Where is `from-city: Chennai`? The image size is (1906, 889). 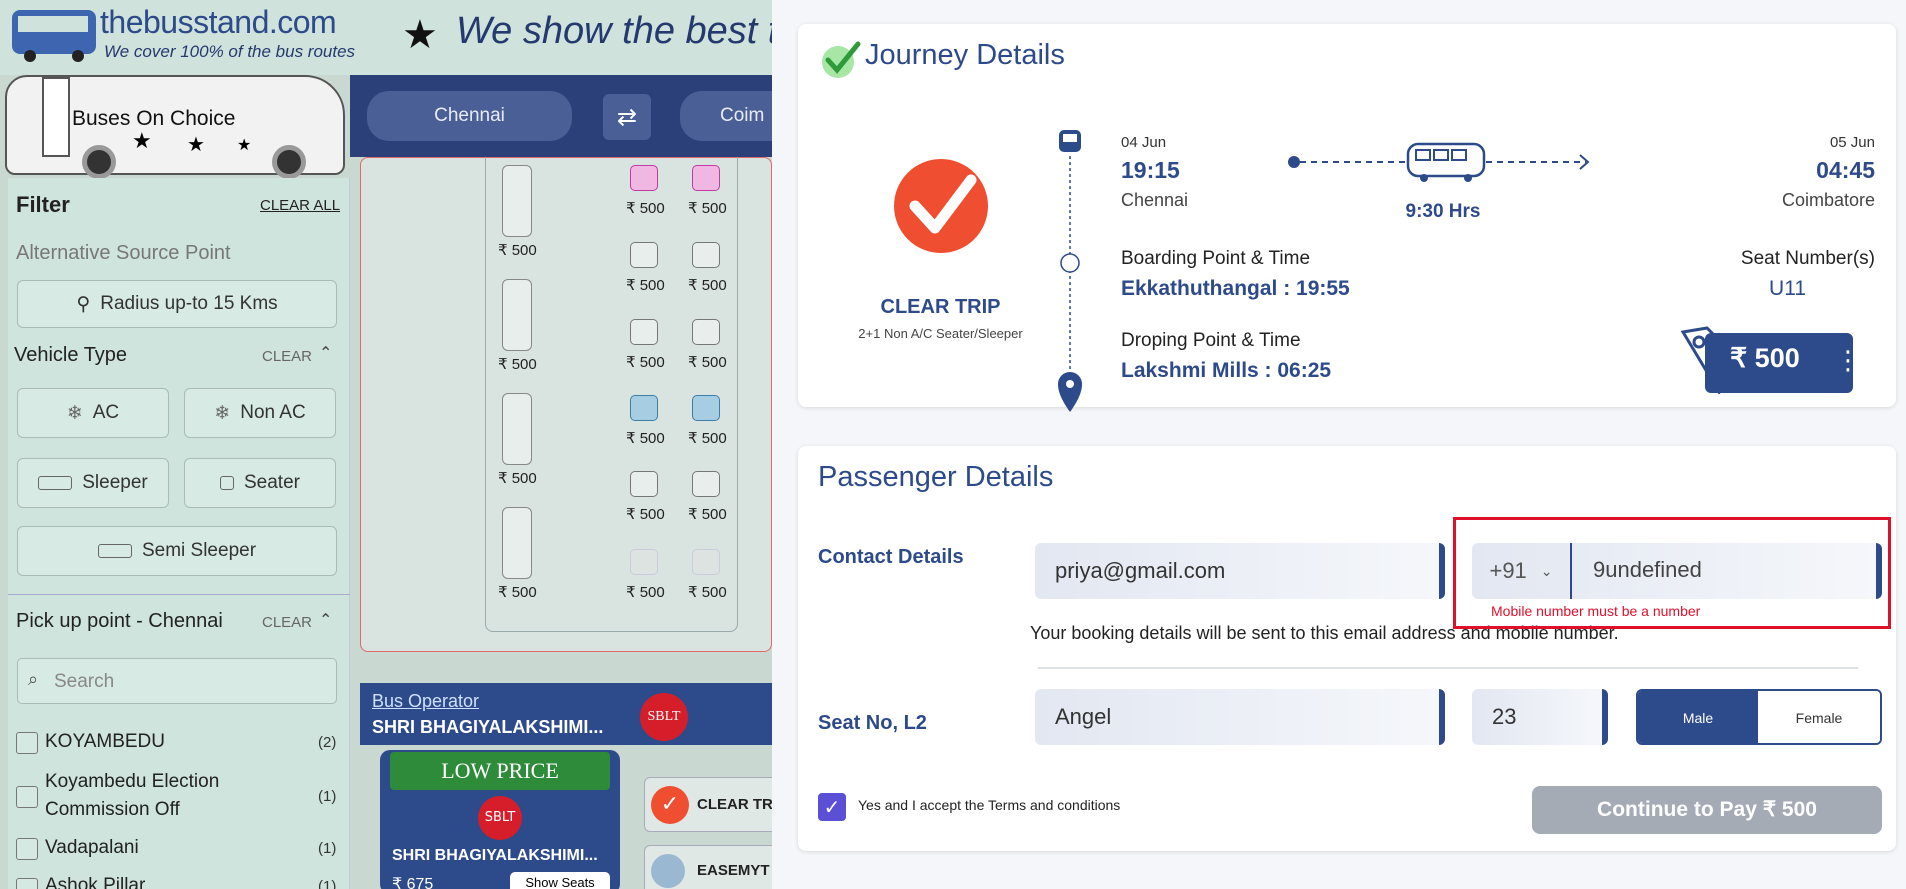 from-city: Chennai is located at coordinates (469, 116).